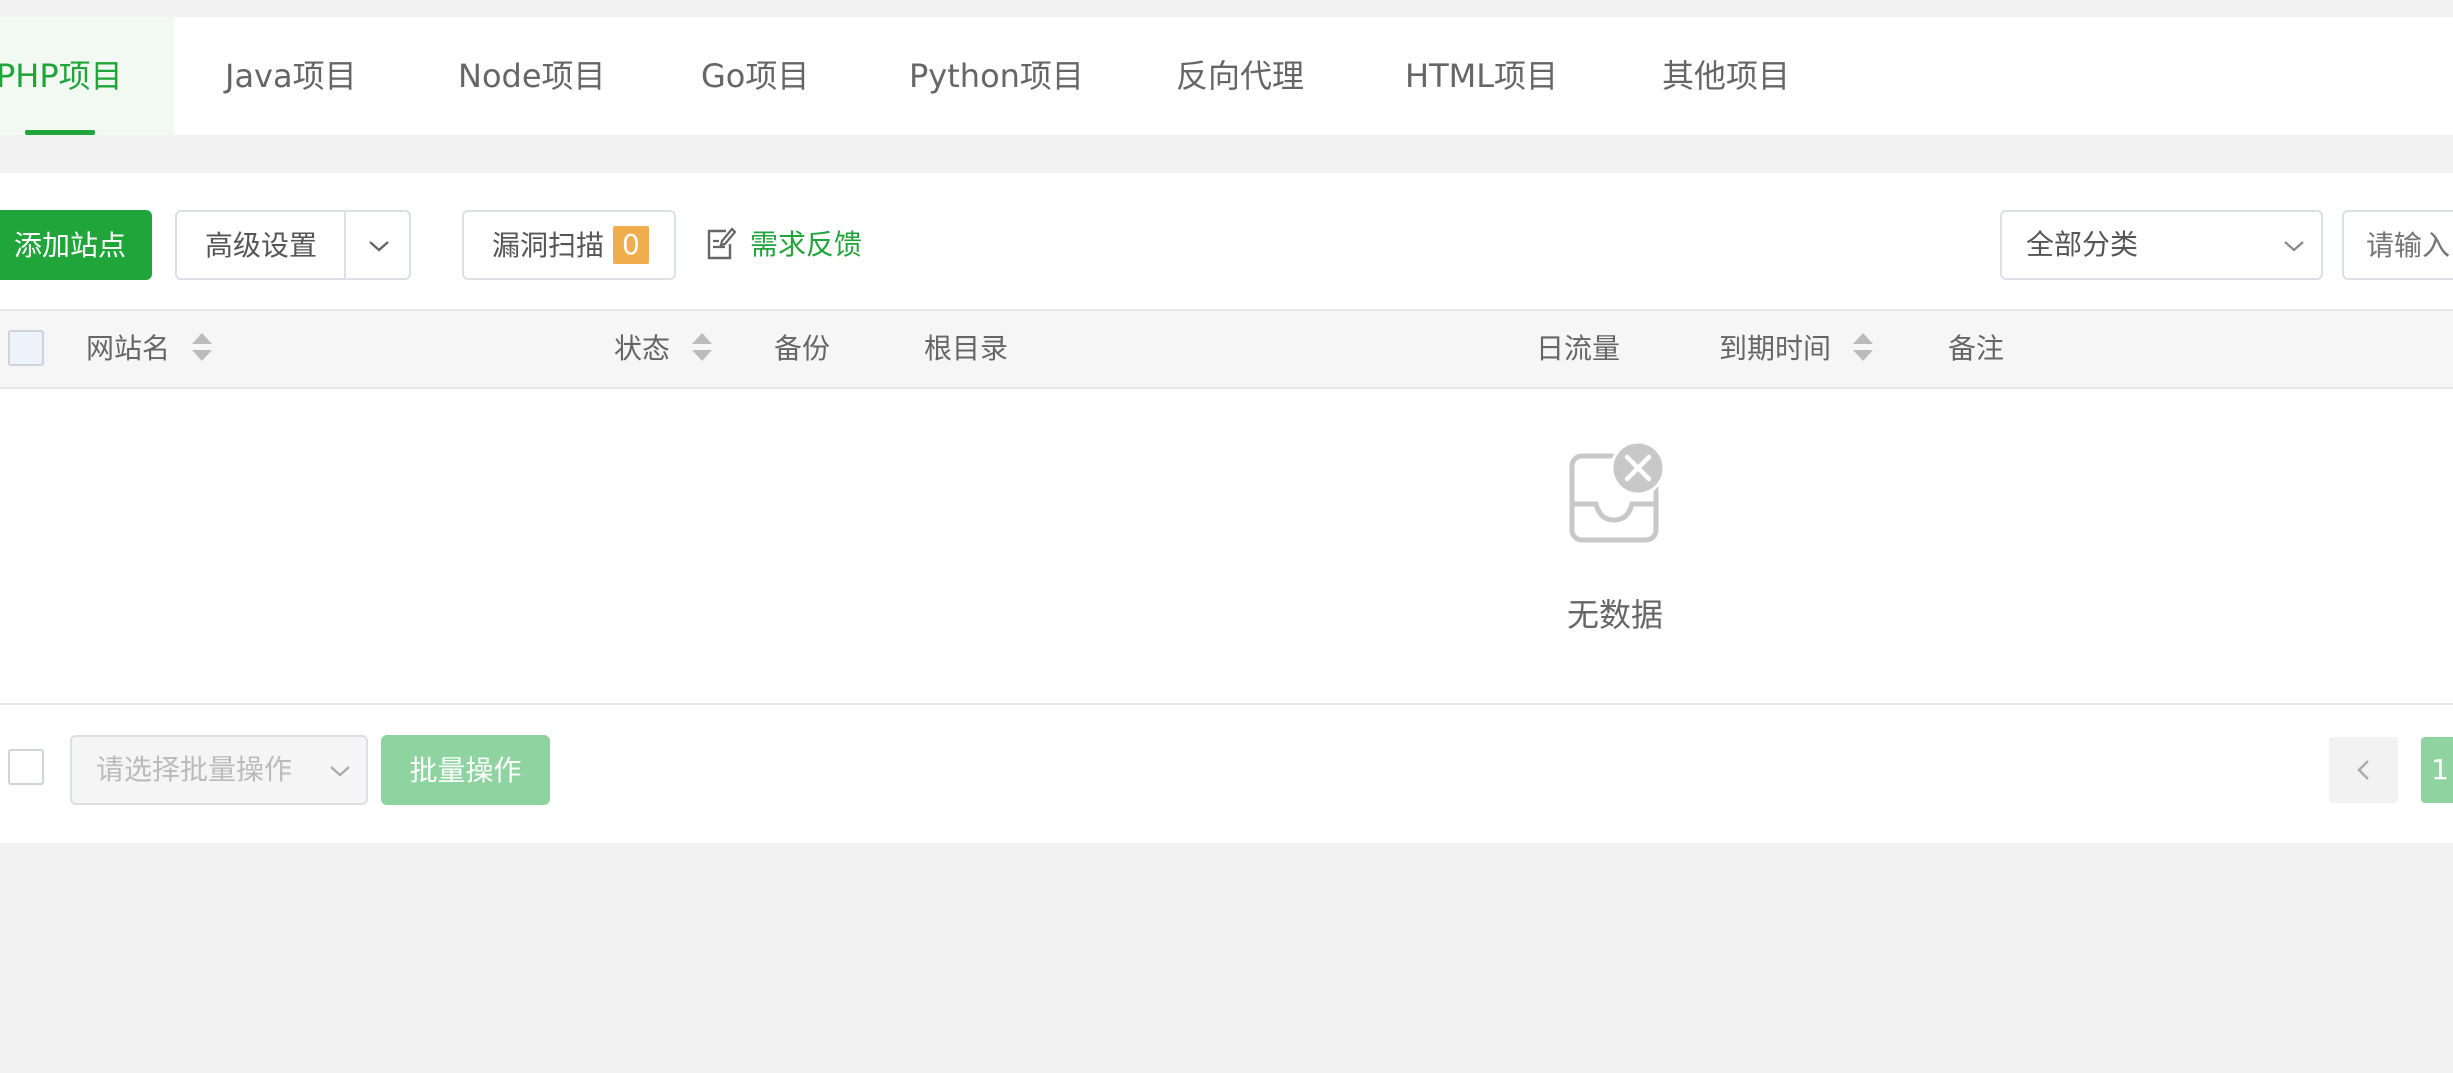  Describe the element at coordinates (2397, 245) in the screenshot. I see `search-input` at that location.